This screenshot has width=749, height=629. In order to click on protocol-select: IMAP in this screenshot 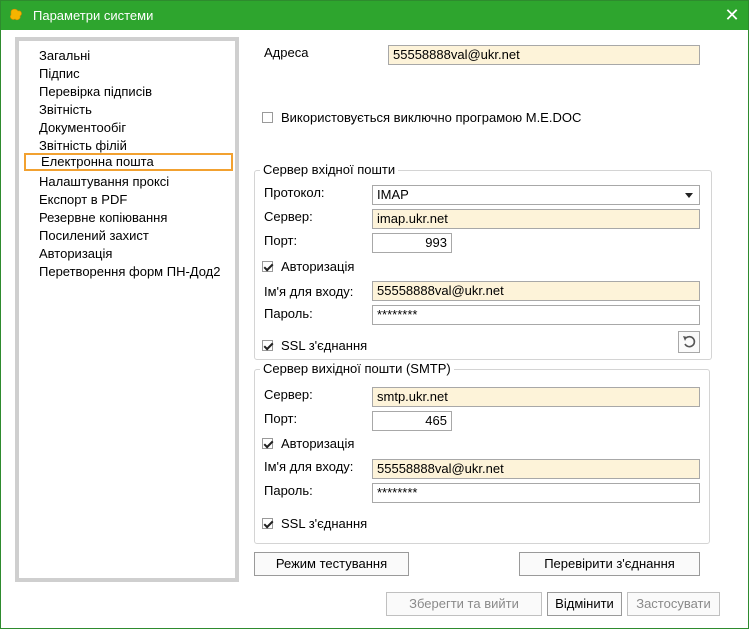, I will do `click(536, 195)`.